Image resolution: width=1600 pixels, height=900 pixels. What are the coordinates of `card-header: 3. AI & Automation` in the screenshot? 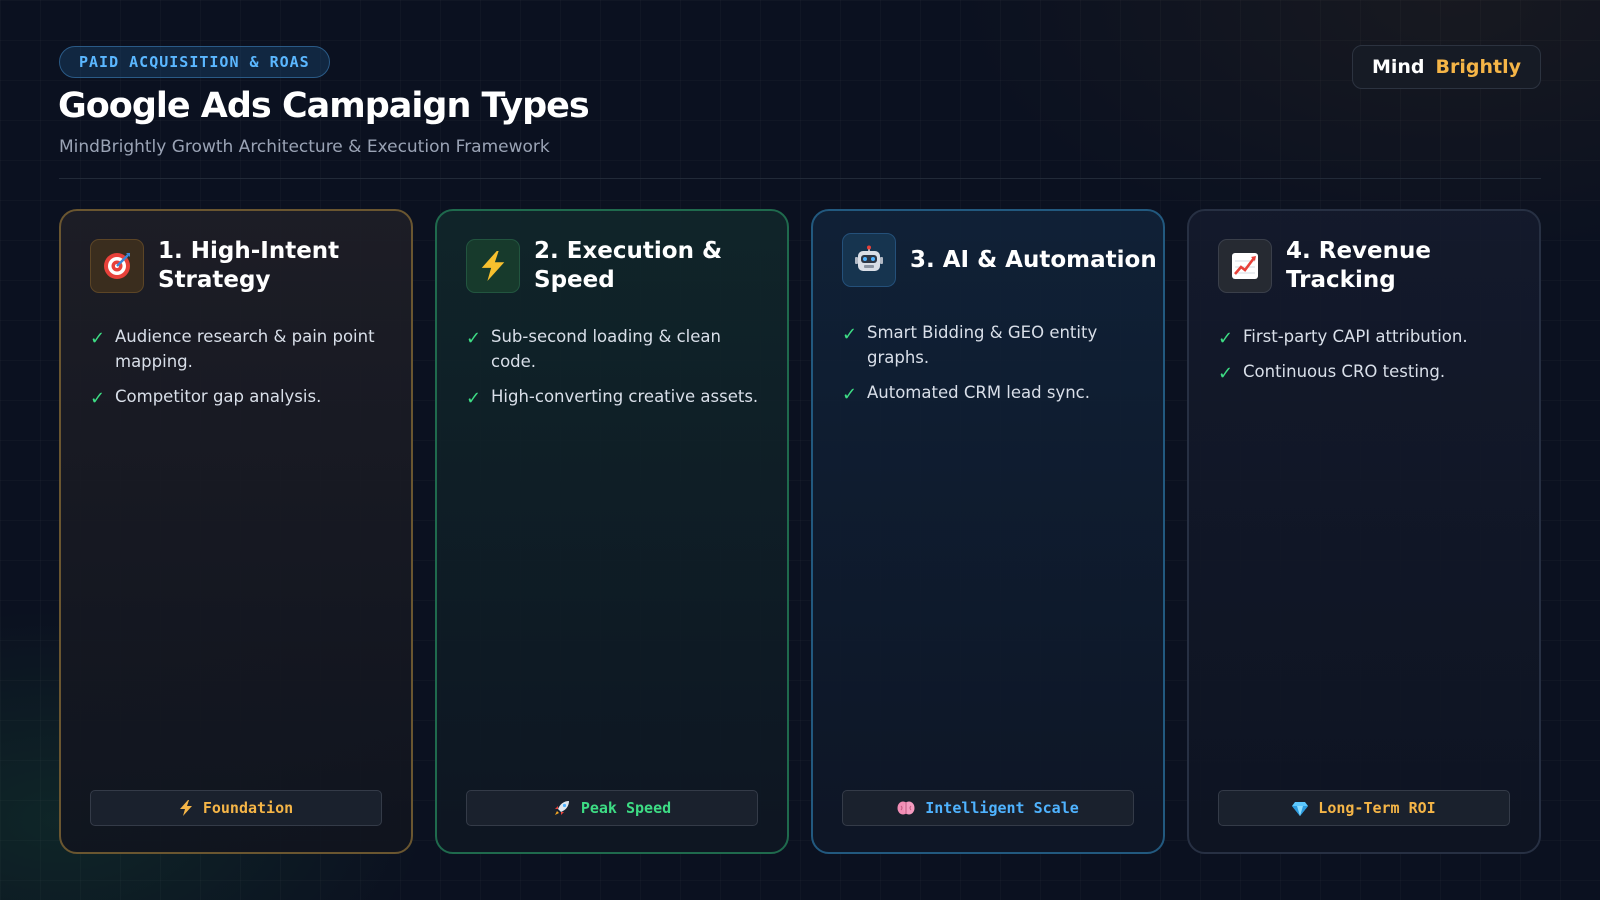 It's located at (999, 260).